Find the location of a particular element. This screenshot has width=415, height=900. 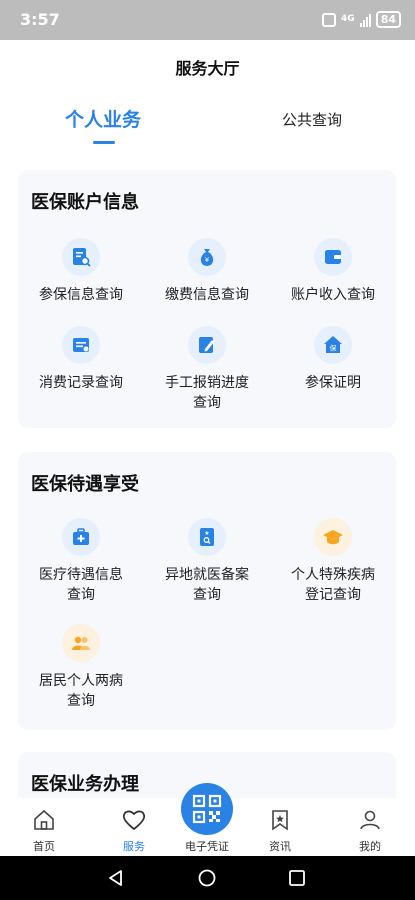

money-bag-icon: ¥ is located at coordinates (207, 257).